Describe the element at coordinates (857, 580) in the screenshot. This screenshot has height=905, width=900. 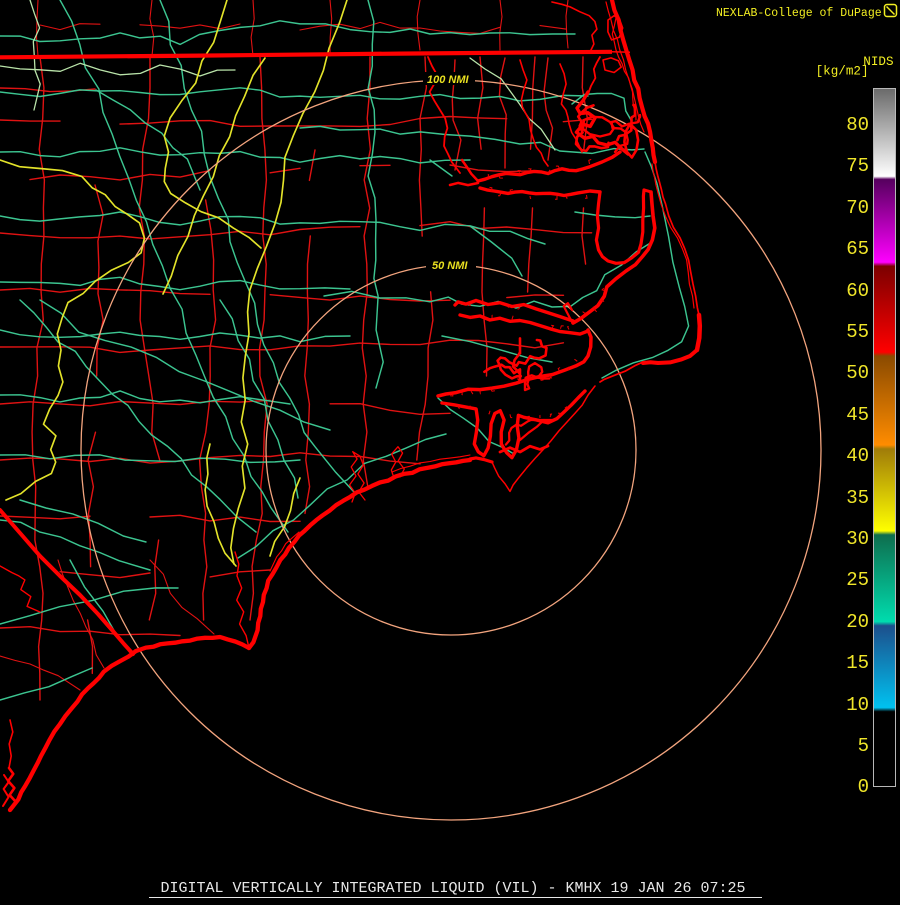
I see `svg-text: 25` at that location.